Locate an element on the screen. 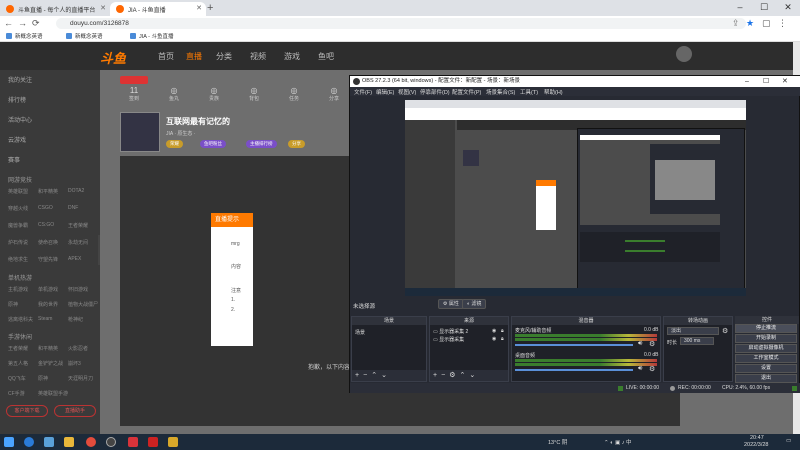 The width and height of the screenshot is (800, 450). sidebar-item-esports: 赛事 is located at coordinates (14, 159).